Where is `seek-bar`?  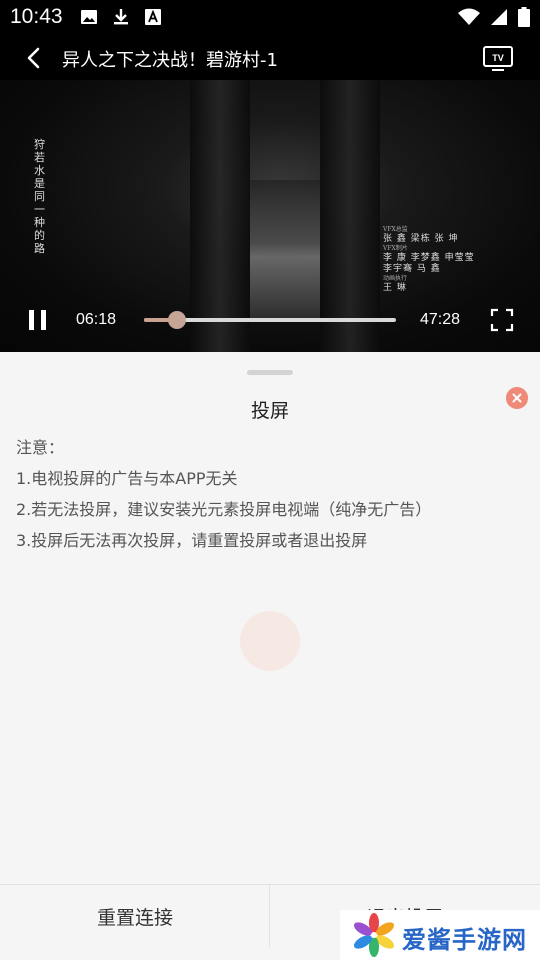 seek-bar is located at coordinates (270, 320).